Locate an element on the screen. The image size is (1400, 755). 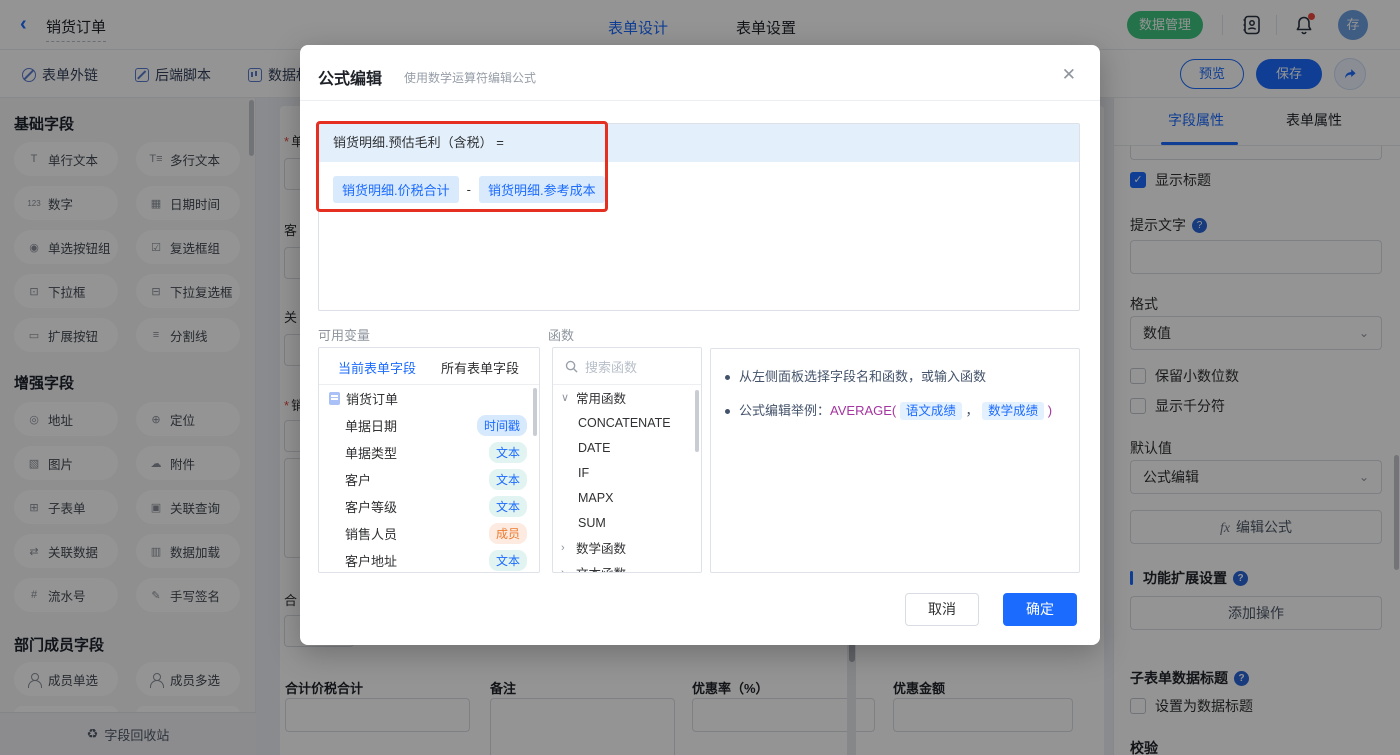
variable-row: 客户等级 文本 is located at coordinates (429, 506).